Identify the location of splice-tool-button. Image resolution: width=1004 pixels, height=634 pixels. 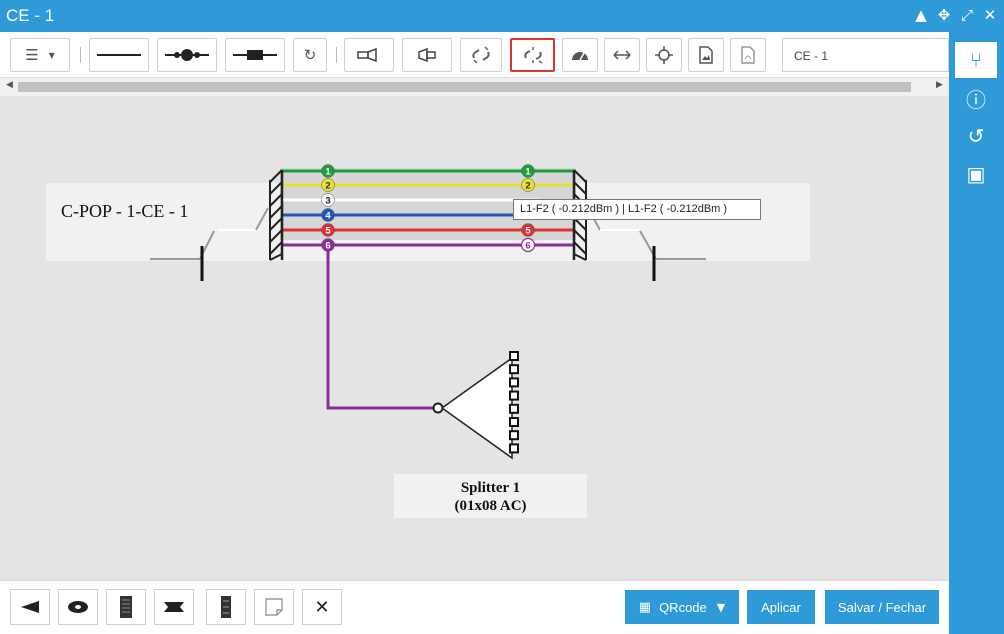
(187, 55).